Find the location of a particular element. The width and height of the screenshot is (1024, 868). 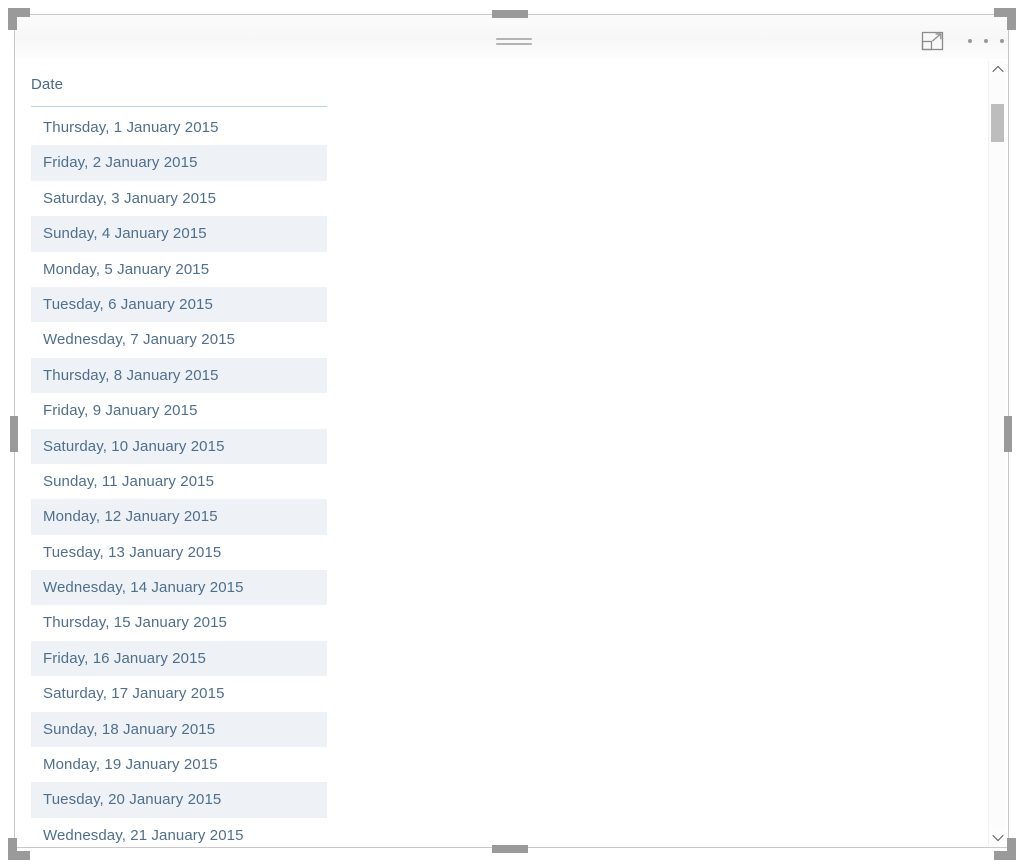

table-row: Monday, 5 January 2015 is located at coordinates (179, 269).